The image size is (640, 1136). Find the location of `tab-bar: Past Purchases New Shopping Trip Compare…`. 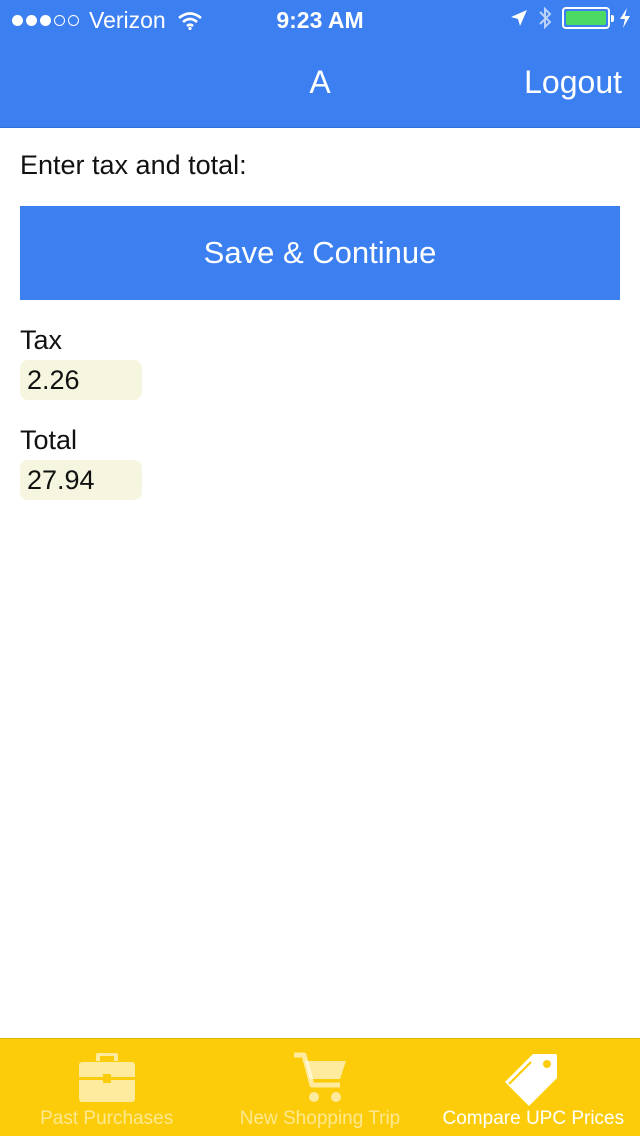

tab-bar: Past Purchases New Shopping Trip Compare… is located at coordinates (320, 1087).